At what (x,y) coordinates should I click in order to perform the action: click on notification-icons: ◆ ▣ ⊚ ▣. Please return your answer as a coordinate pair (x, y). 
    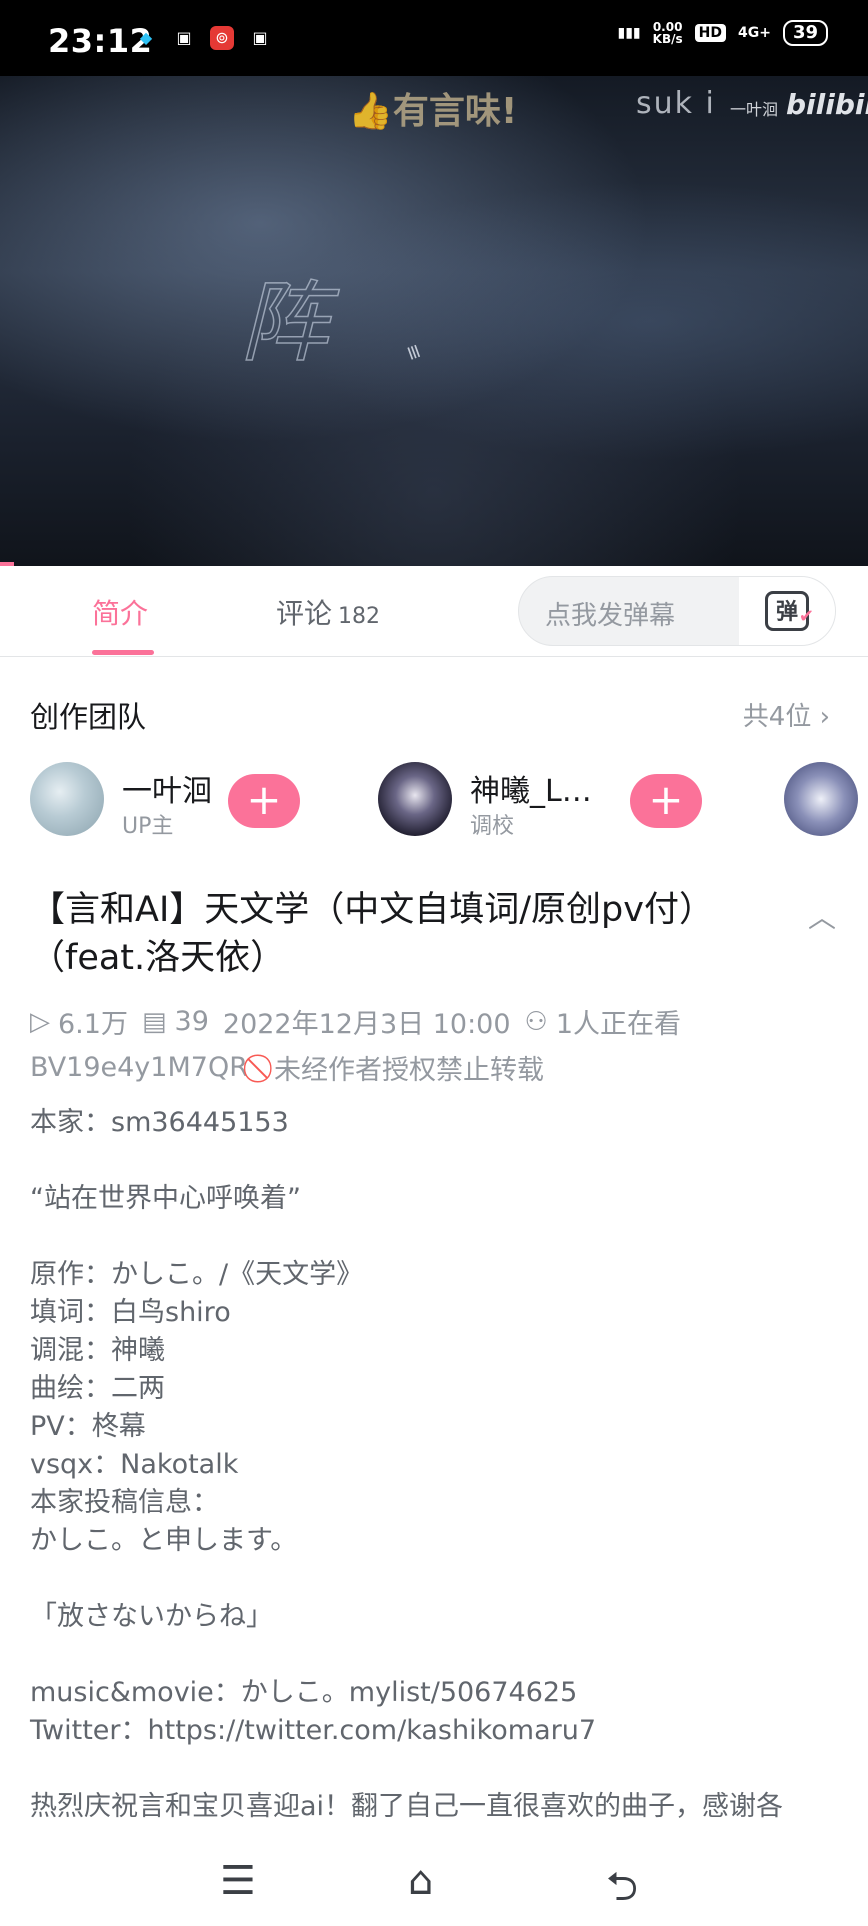
    Looking at the image, I should click on (203, 38).